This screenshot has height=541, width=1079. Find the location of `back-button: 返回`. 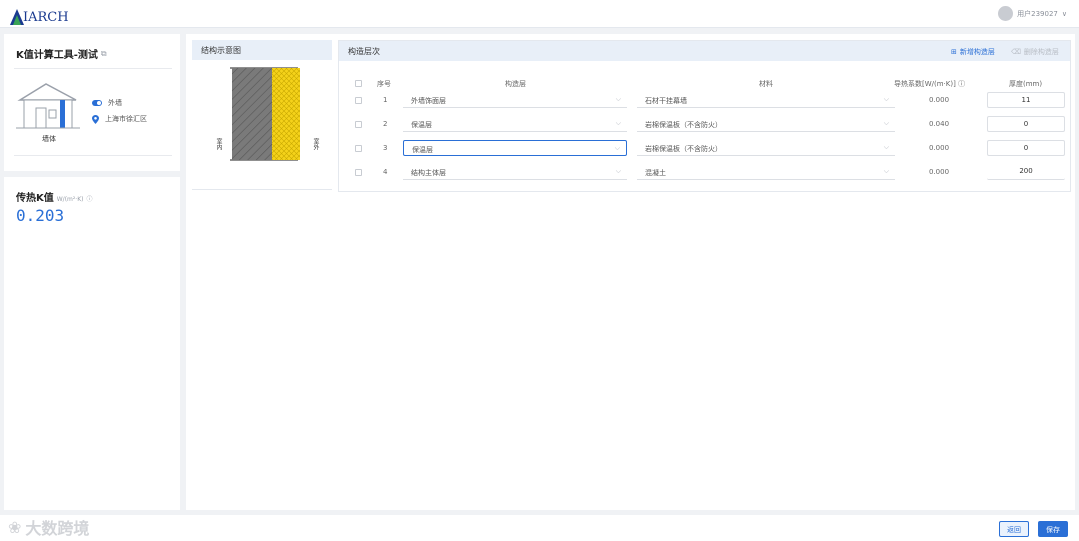

back-button: 返回 is located at coordinates (1014, 529).